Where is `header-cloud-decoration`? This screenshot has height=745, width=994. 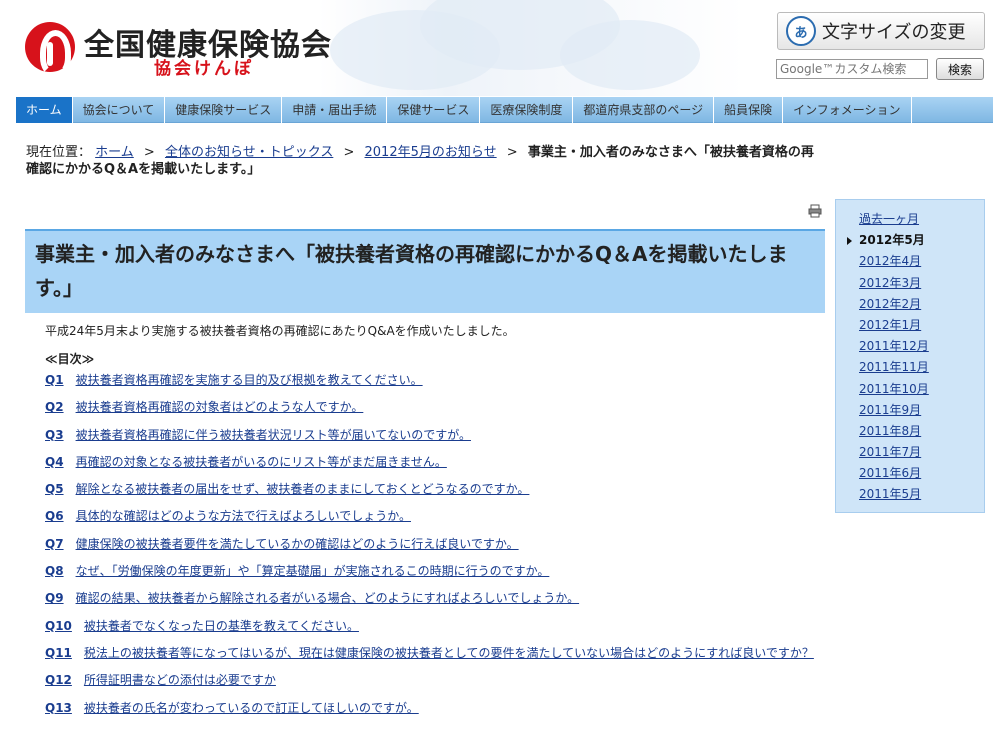 header-cloud-decoration is located at coordinates (630, 55).